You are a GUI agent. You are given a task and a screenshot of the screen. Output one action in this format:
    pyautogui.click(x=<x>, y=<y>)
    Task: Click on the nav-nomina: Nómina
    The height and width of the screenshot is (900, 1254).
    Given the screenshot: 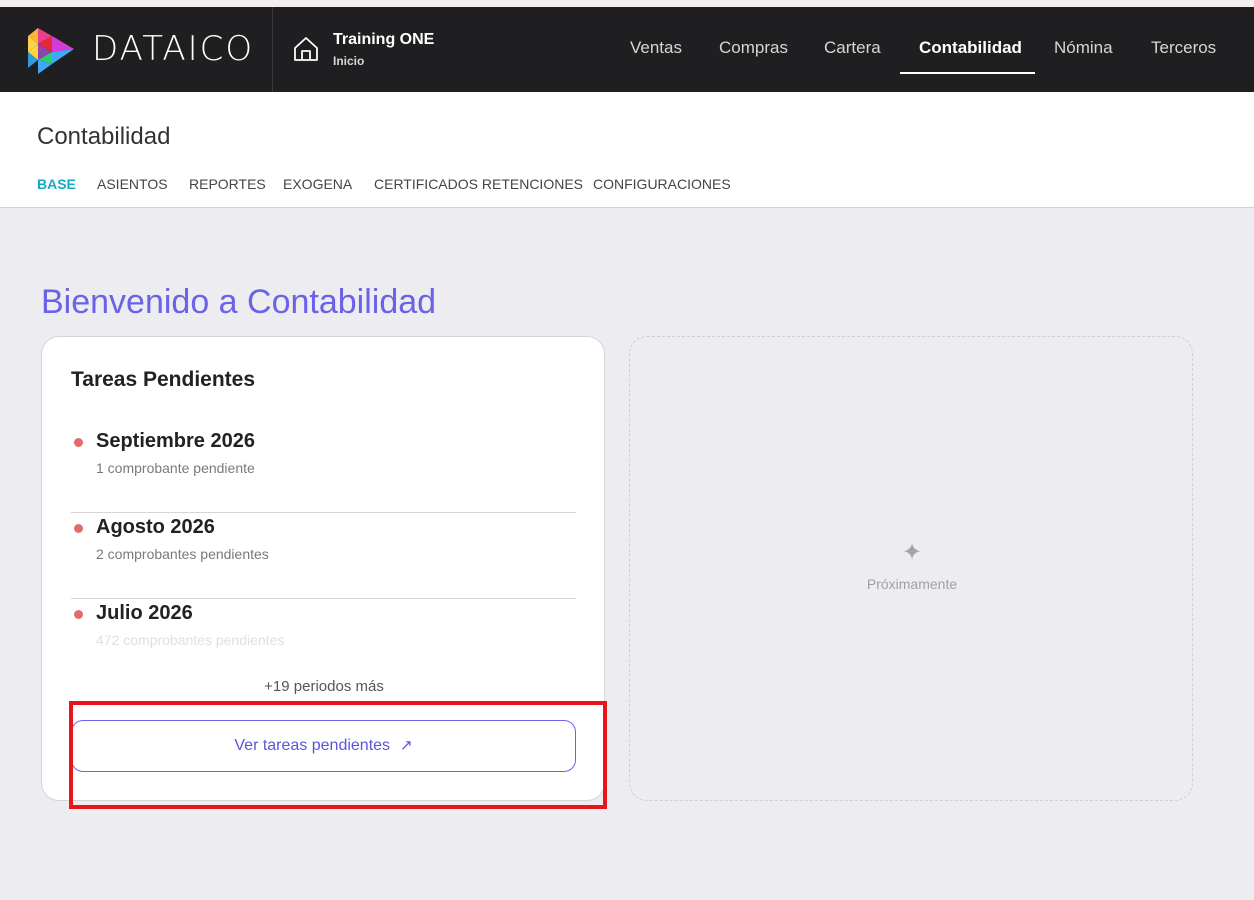 What is the action you would take?
    pyautogui.click(x=1083, y=48)
    